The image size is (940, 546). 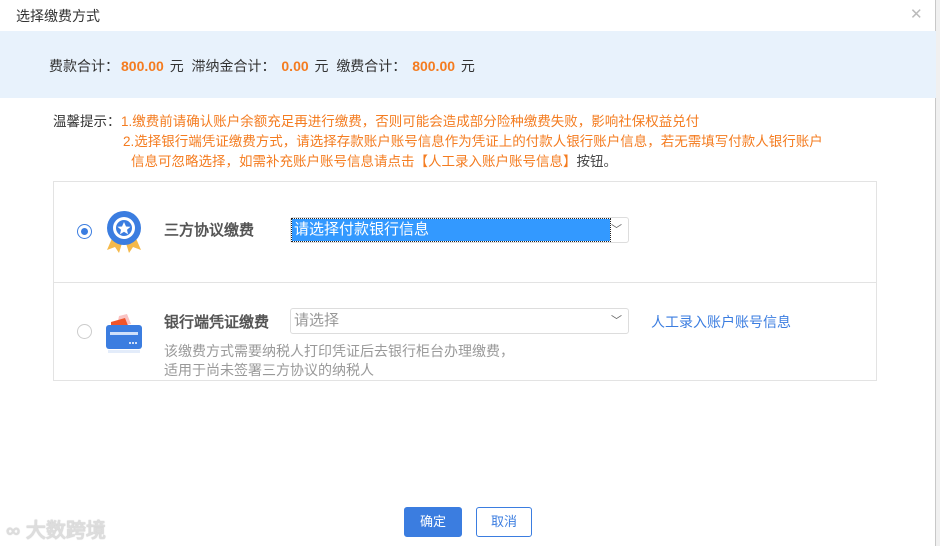 What do you see at coordinates (916, 14) in the screenshot?
I see `close-icon: ✕` at bounding box center [916, 14].